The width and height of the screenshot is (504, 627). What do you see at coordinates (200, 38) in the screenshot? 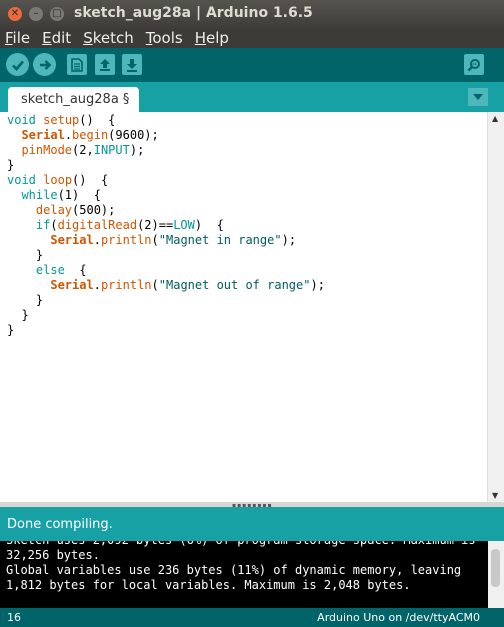
I see `menu-help-accel: H` at bounding box center [200, 38].